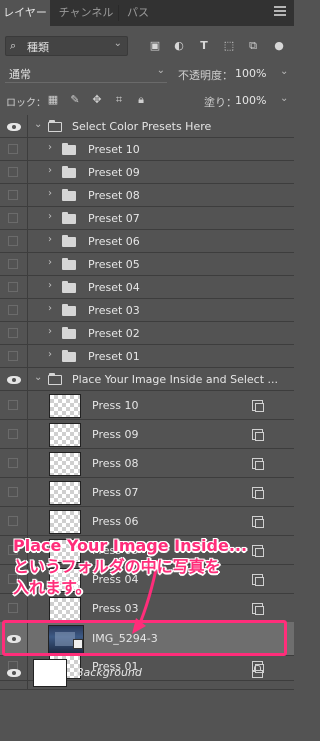 This screenshot has width=320, height=741. What do you see at coordinates (52, 587) in the screenshot?
I see `annotation-line: 入れます。` at bounding box center [52, 587].